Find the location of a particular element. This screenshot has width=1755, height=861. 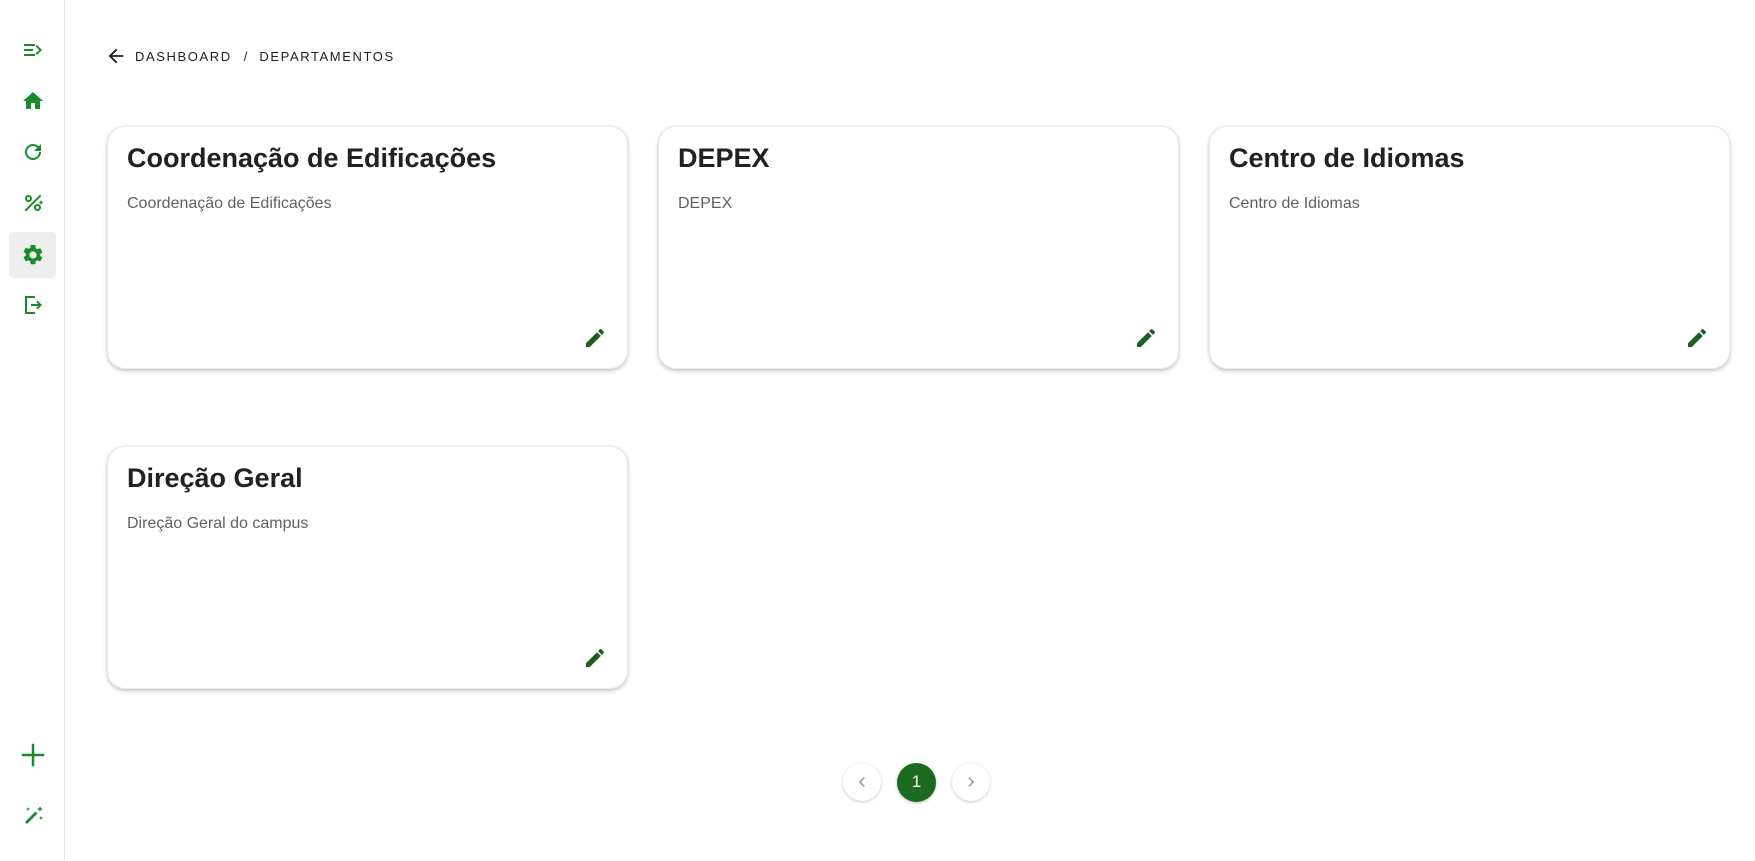

sidebar-item-settings is located at coordinates (32, 255).